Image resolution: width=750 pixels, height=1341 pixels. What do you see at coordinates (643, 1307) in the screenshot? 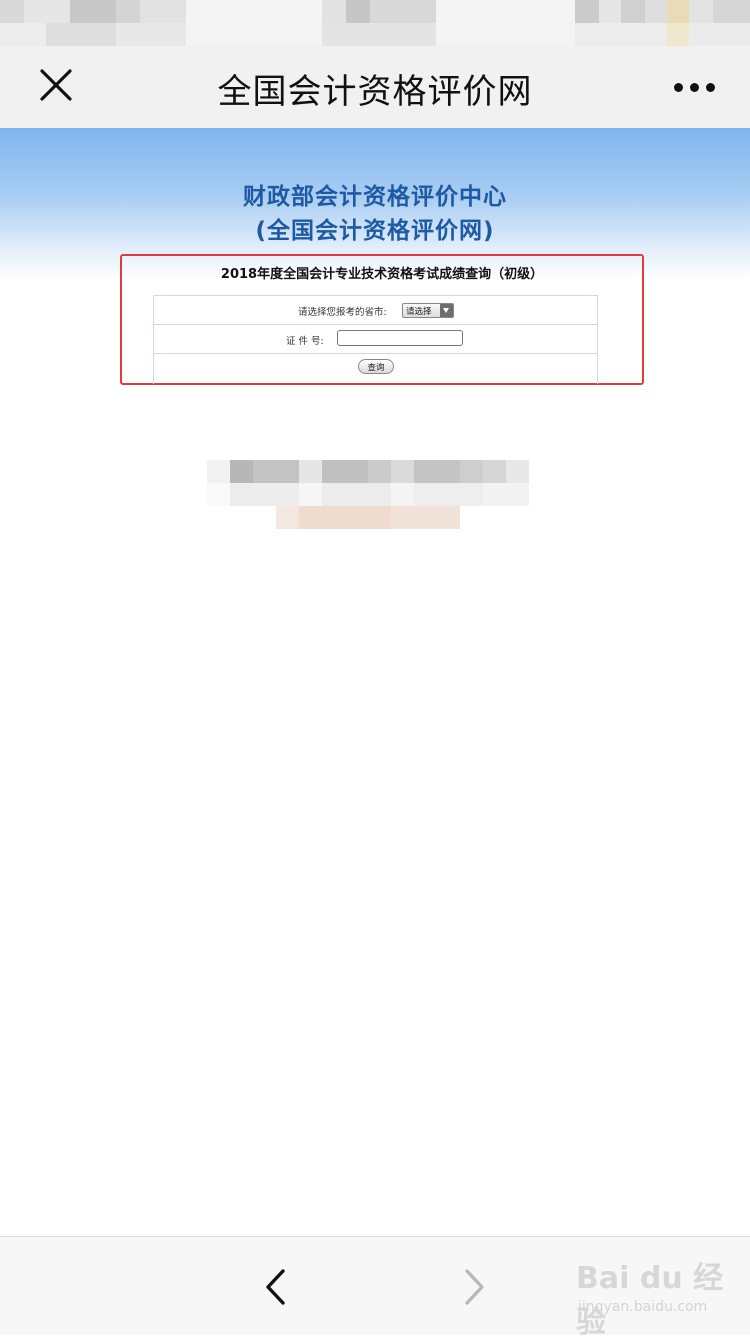
I see `watermark-url: jingyan.baidu.com` at bounding box center [643, 1307].